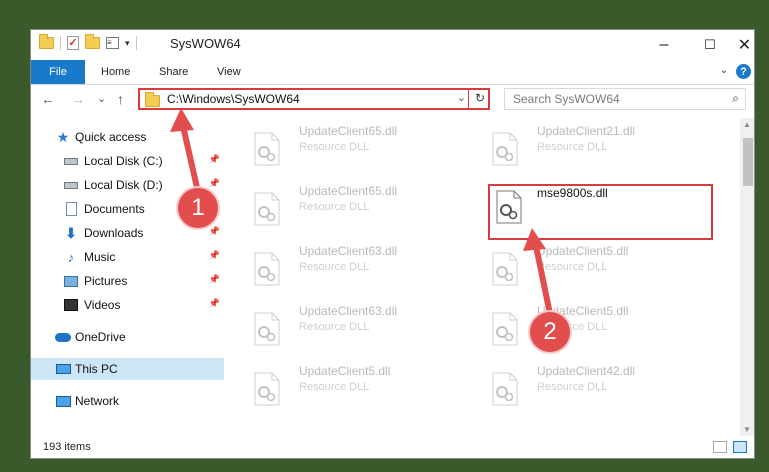 Image resolution: width=769 pixels, height=472 pixels. I want to click on step-badge-1: 1, so click(198, 208).